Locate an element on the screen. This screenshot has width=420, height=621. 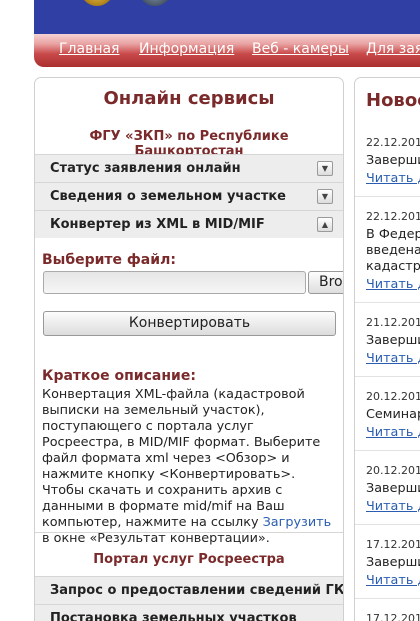
emblem-gold-icon is located at coordinates (97, 3).